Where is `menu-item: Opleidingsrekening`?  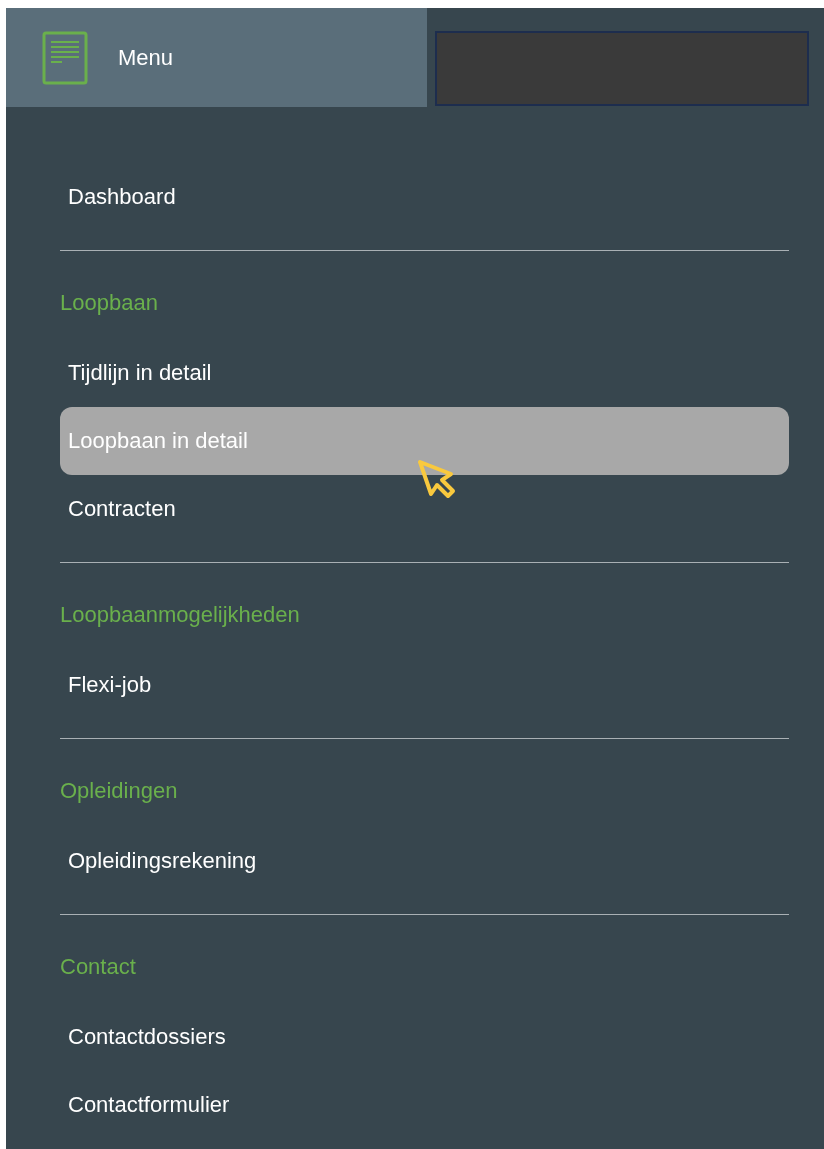 menu-item: Opleidingsrekening is located at coordinates (424, 861).